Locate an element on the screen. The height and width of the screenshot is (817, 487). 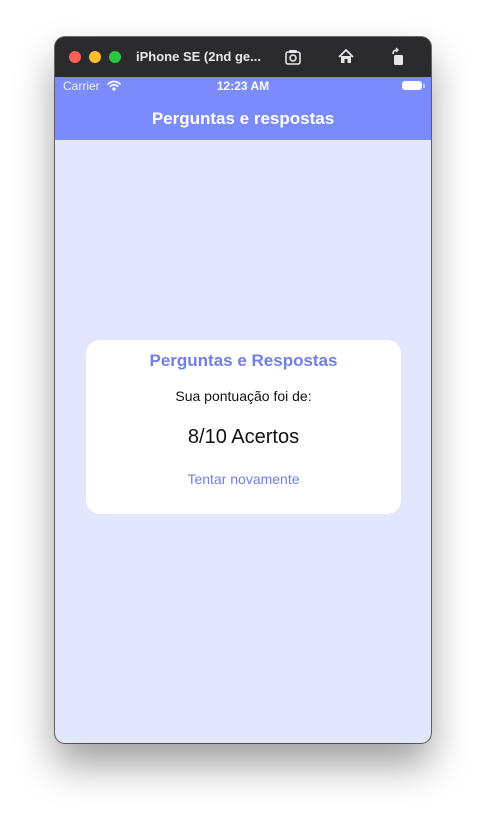
status-time: 12:23 AM is located at coordinates (243, 86).